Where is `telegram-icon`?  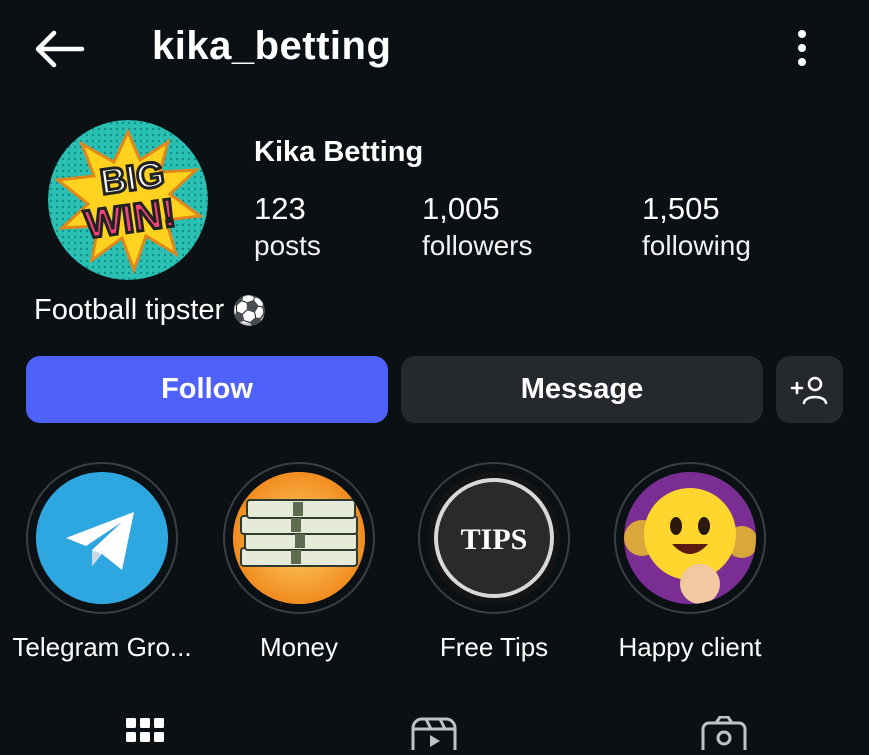
telegram-icon is located at coordinates (102, 538).